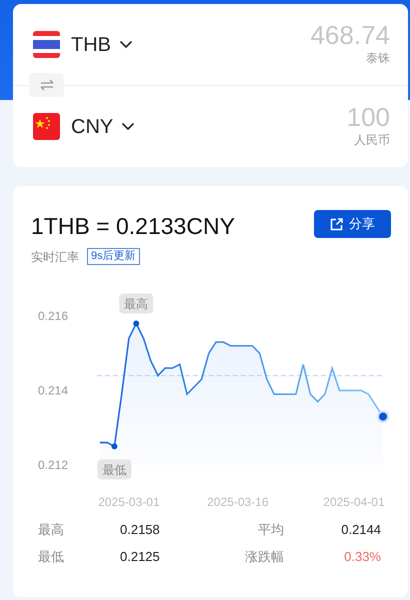 The image size is (410, 600). Describe the element at coordinates (360, 529) in the screenshot. I see `stat-value: 0.2144` at that location.